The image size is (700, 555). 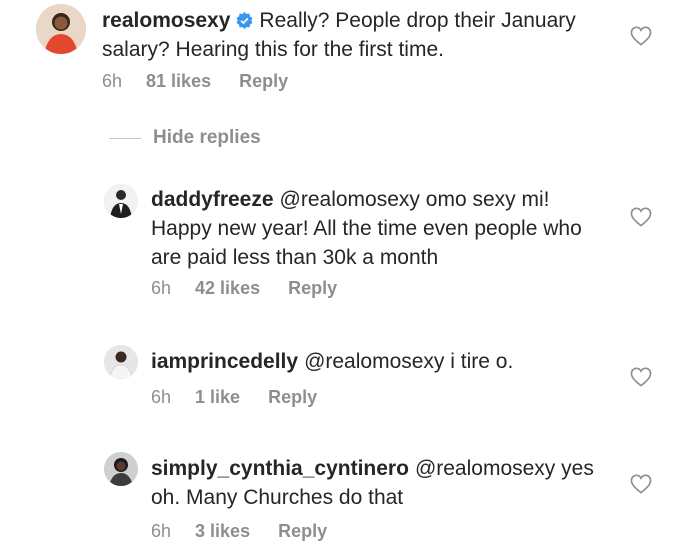 I want to click on likes-count: 1 like, so click(x=217, y=397).